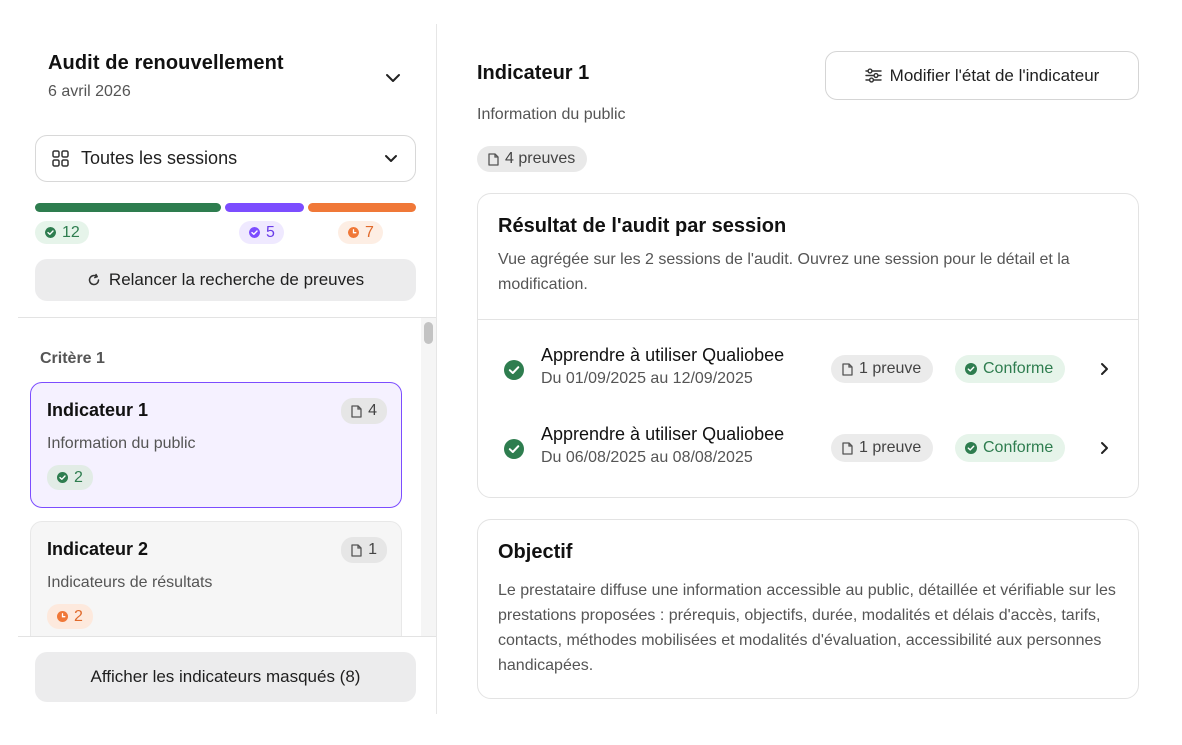 The width and height of the screenshot is (1182, 745). I want to click on document-count-badge: 1, so click(364, 550).